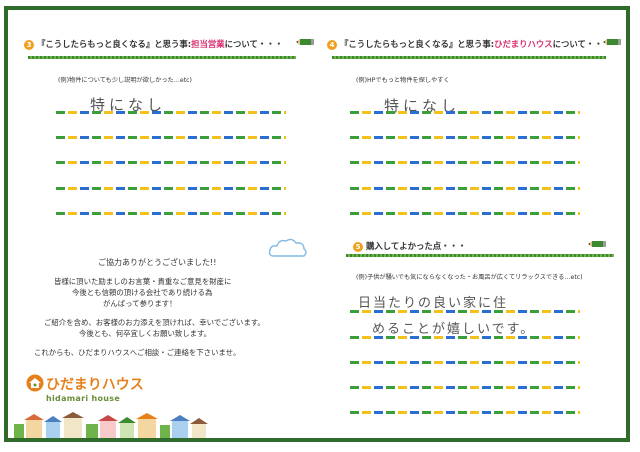  Describe the element at coordinates (417, 44) in the screenshot. I see `q4-title-text: 『こうしたらもっと良くなる』と思う事:` at that location.